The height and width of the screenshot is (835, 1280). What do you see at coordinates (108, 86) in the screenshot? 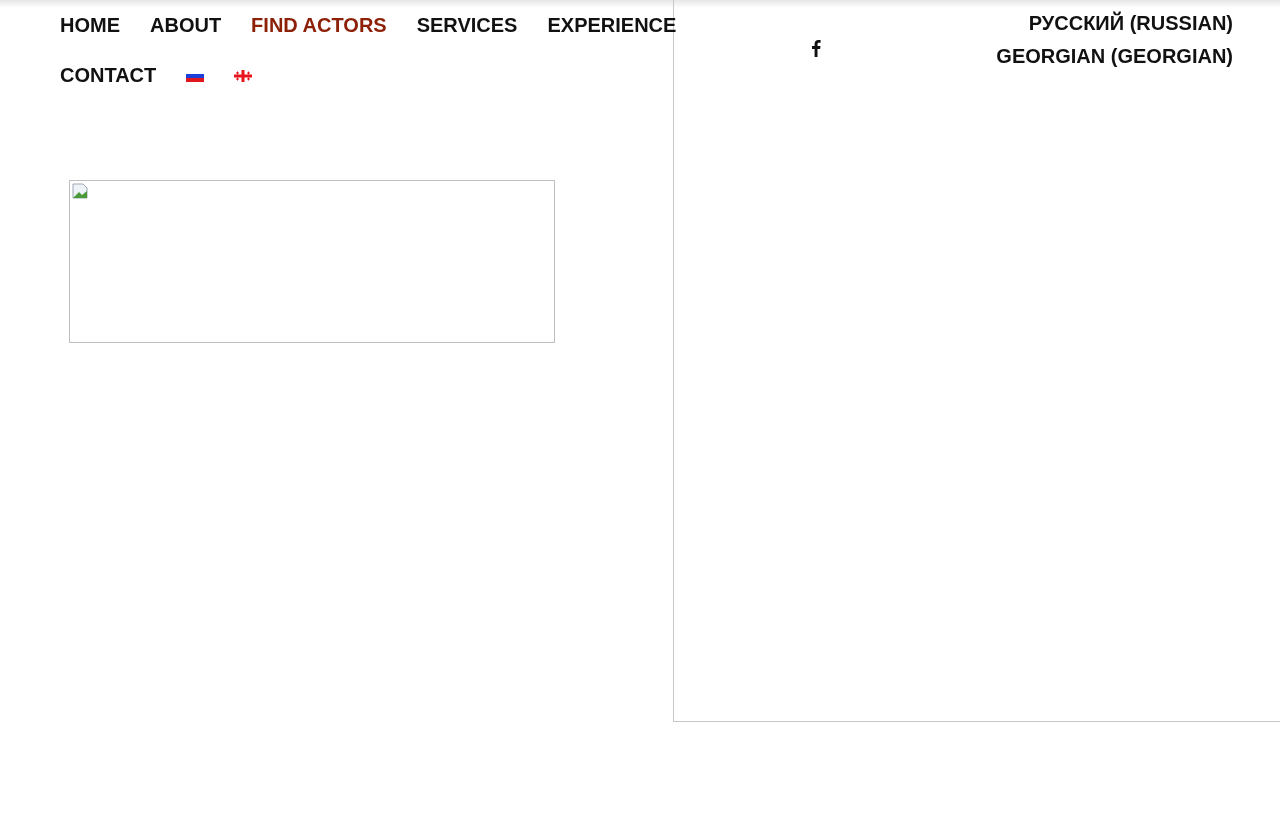
I see `nav-link: CONTACT` at bounding box center [108, 86].